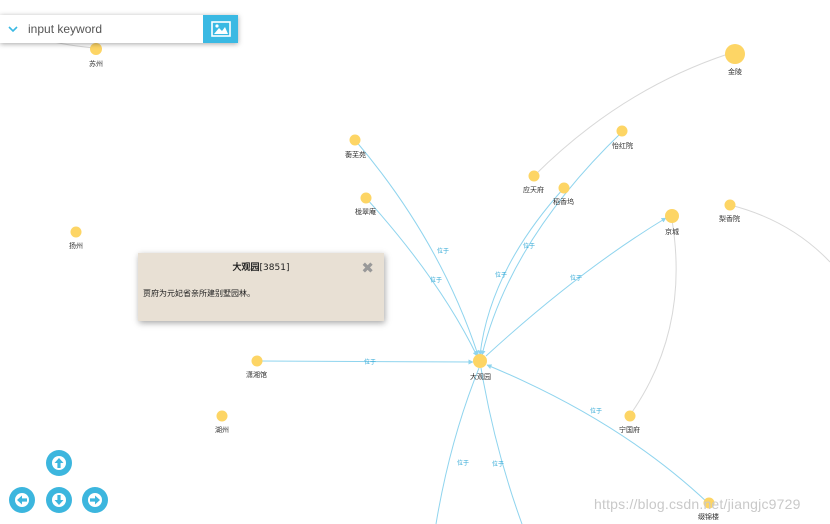 This screenshot has height=524, width=830. I want to click on node-huzhou: 湖州, so click(222, 422).